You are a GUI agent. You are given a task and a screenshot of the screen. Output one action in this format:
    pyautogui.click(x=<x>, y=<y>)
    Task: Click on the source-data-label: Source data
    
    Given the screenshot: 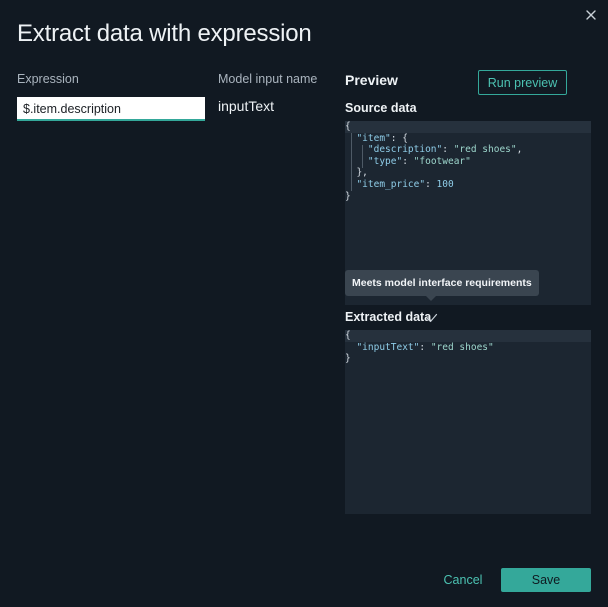 What is the action you would take?
    pyautogui.click(x=381, y=108)
    